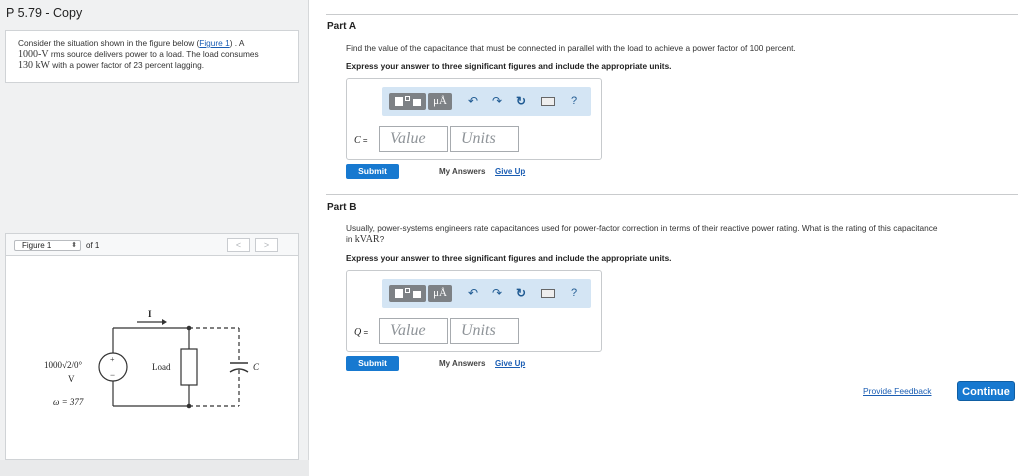  What do you see at coordinates (152, 244) in the screenshot?
I see `figure-navigation: Figure 1 ⬍ of 1 < >` at bounding box center [152, 244].